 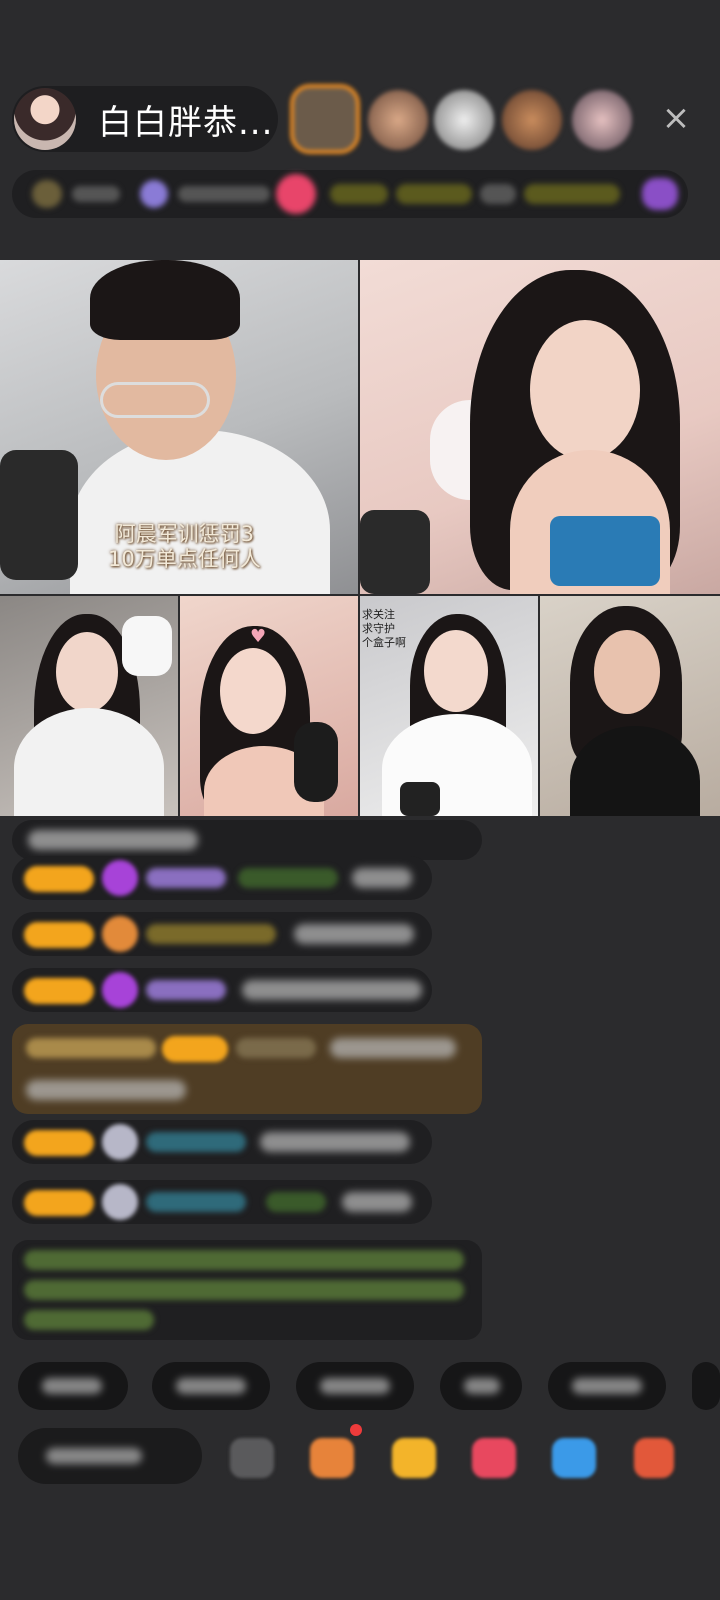 I want to click on badge-icon, so click(x=154, y=194).